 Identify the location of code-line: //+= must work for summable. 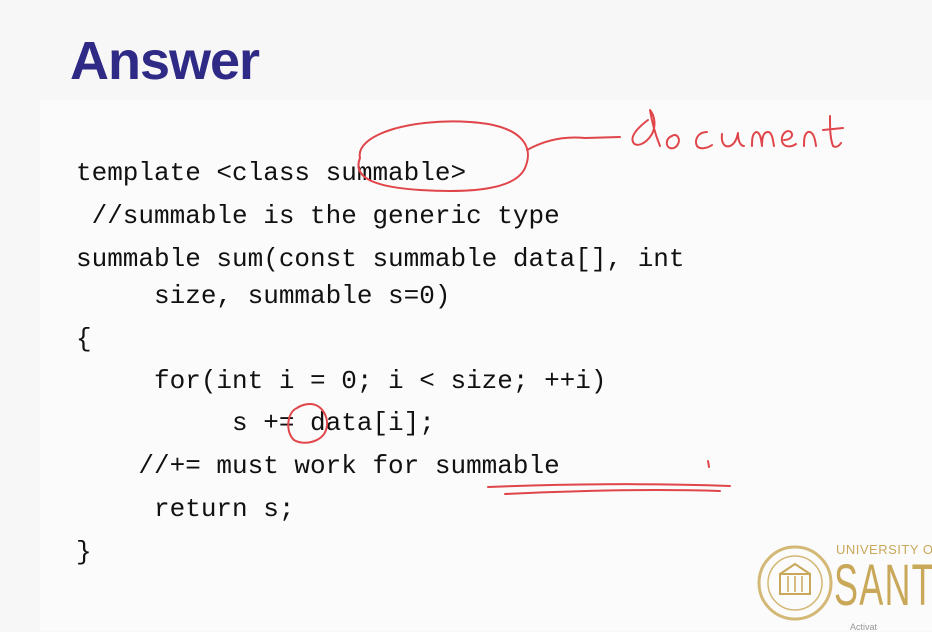
(318, 466).